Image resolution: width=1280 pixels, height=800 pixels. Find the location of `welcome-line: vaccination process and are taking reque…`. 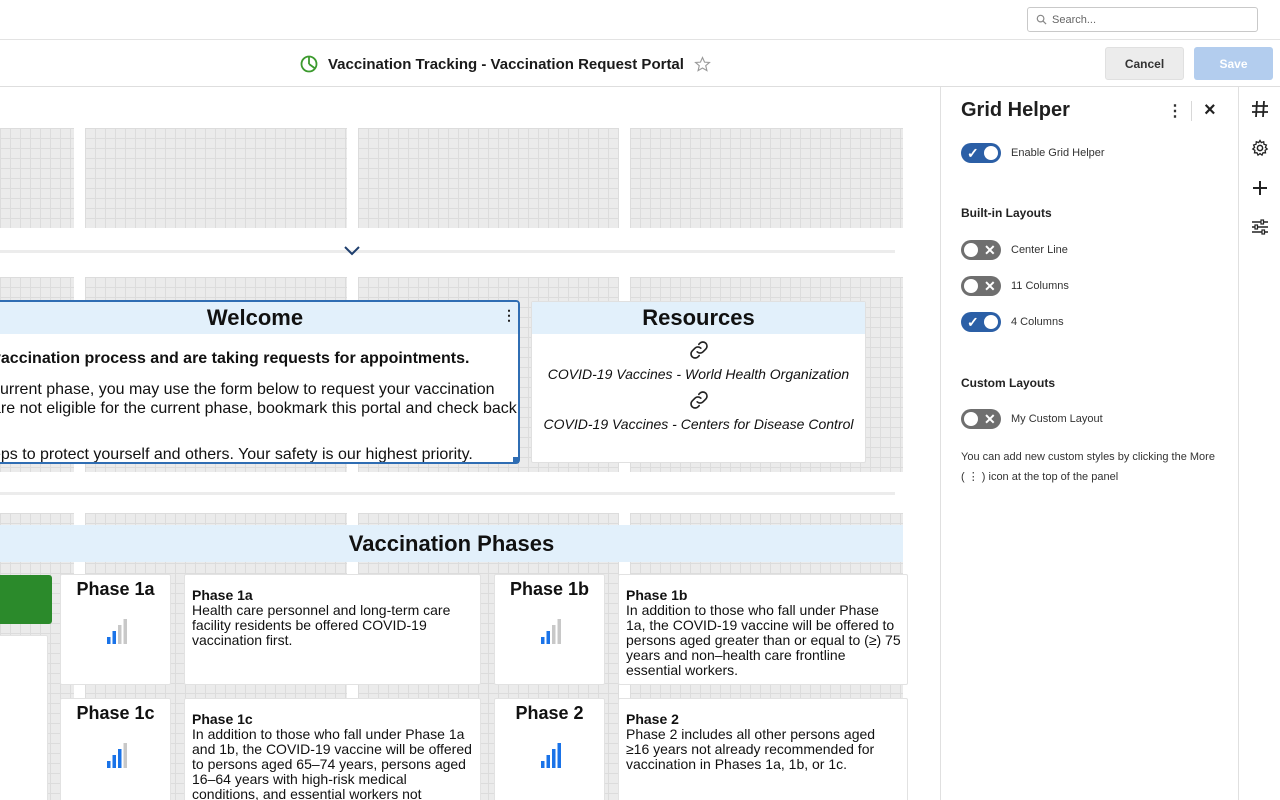

welcome-line: vaccination process and are taking reque… is located at coordinates (235, 358).